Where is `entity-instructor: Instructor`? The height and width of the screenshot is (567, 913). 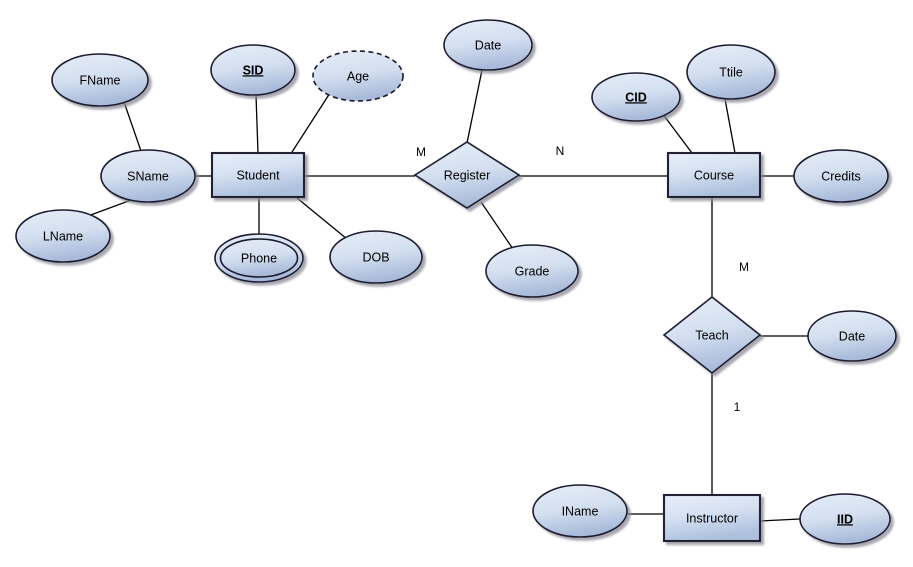
entity-instructor: Instructor is located at coordinates (712, 518).